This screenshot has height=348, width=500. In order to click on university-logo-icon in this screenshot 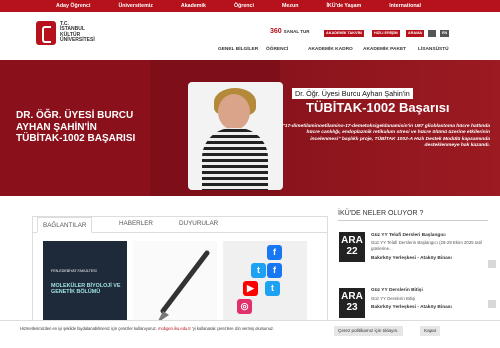, I will do `click(46, 33)`.